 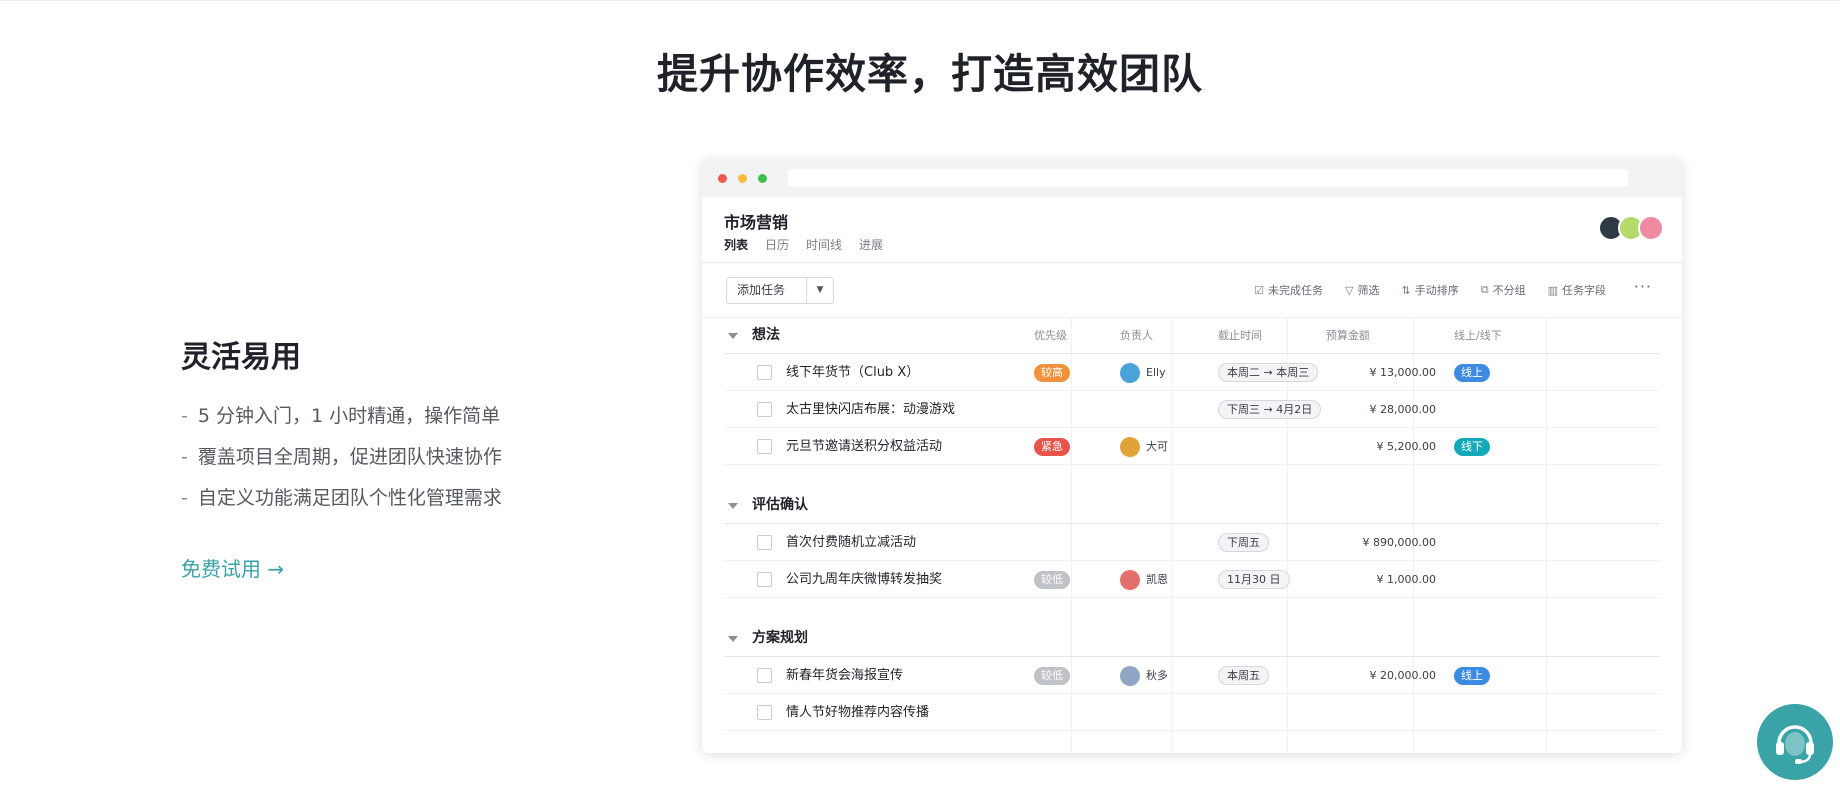 I want to click on column-header: 预算金额, so click(x=1348, y=335).